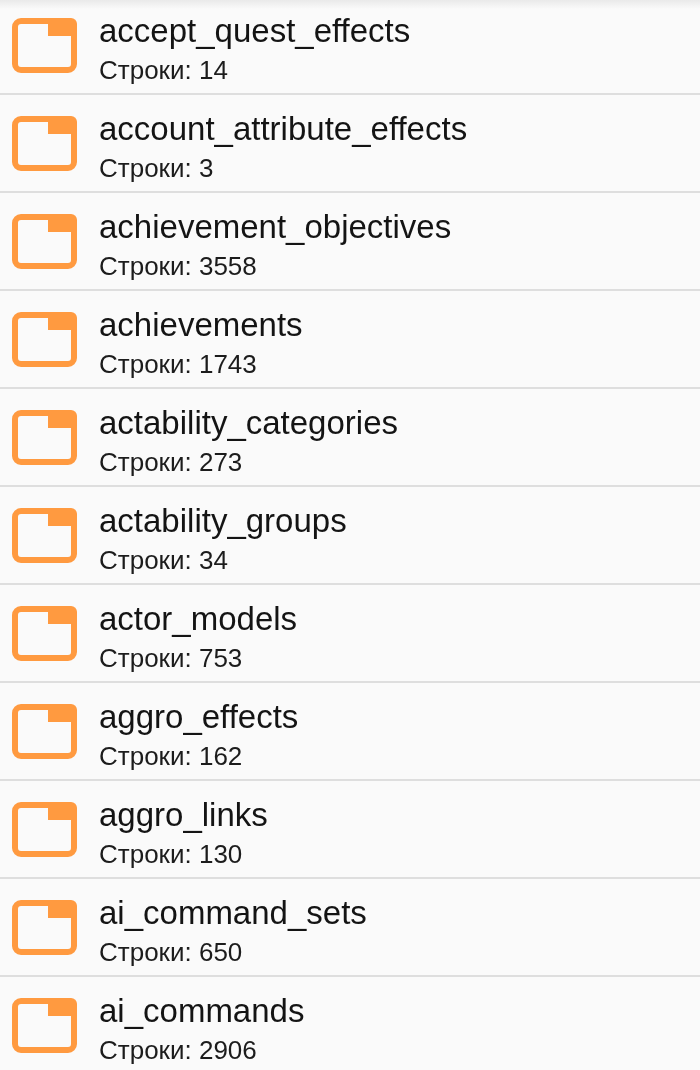  I want to click on table-name: achievement_objectives, so click(275, 227).